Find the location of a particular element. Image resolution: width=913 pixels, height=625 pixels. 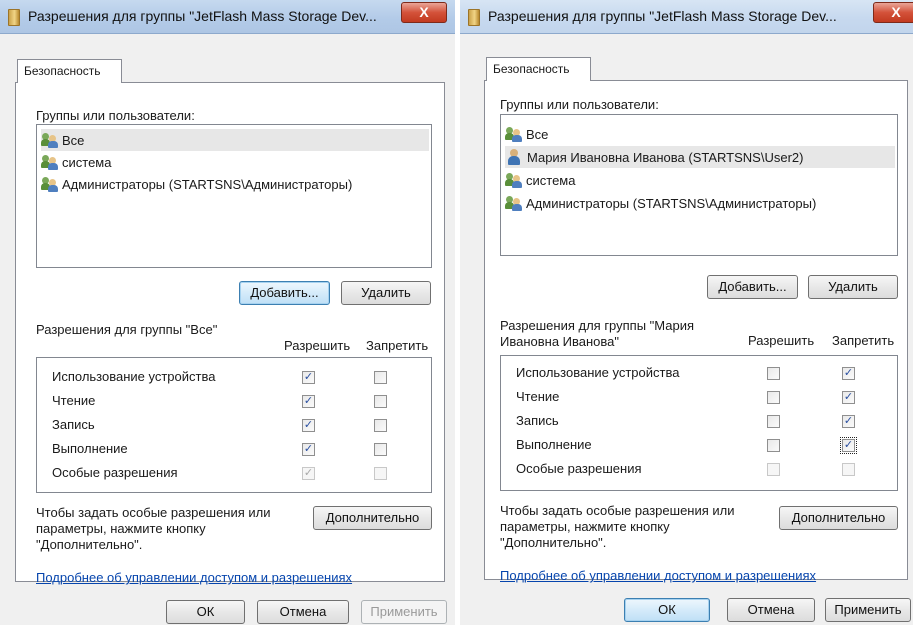

principal-name: Мария Ивановна Иванова (STARTSNS\User2) is located at coordinates (665, 157).